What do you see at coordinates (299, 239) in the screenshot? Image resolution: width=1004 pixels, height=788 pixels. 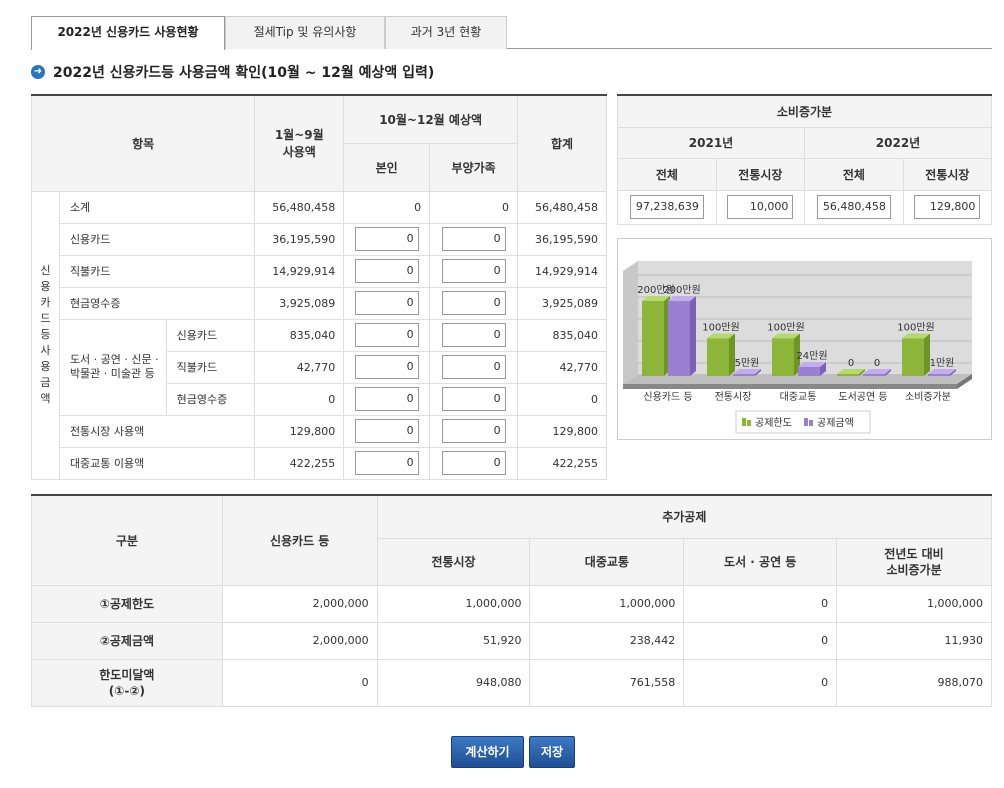 I see `jan-sep-value: 36,195,590` at bounding box center [299, 239].